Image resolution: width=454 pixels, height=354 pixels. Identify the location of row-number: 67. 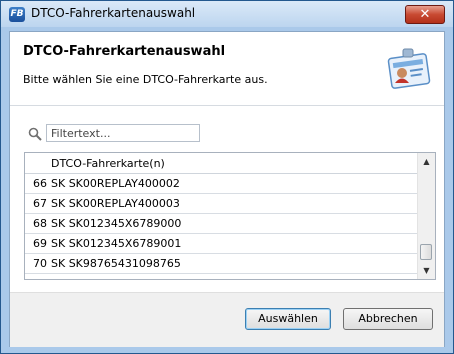
(40, 203).